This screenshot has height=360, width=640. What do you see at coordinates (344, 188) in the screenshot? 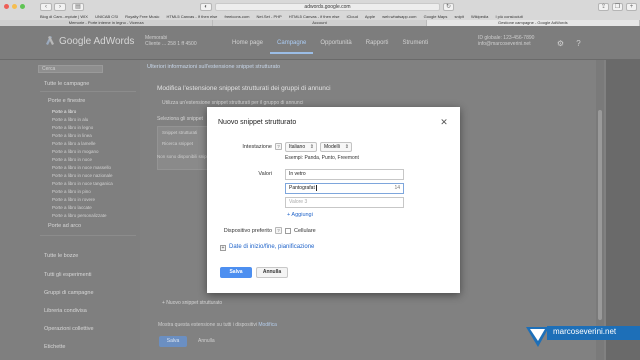
I see `value-input-2: Pantografat 14` at bounding box center [344, 188].